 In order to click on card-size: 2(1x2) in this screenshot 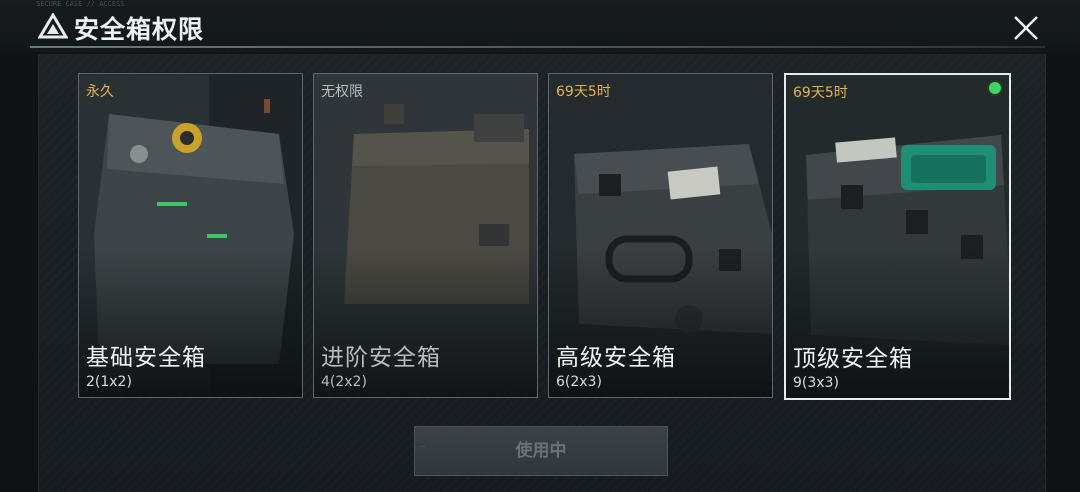, I will do `click(109, 382)`.